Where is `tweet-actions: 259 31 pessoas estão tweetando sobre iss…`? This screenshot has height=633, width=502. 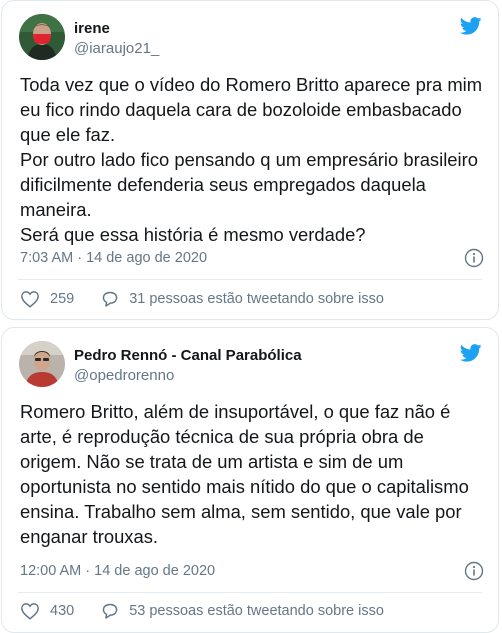 tweet-actions: 259 31 pessoas estão tweetando sobre iss… is located at coordinates (202, 299).